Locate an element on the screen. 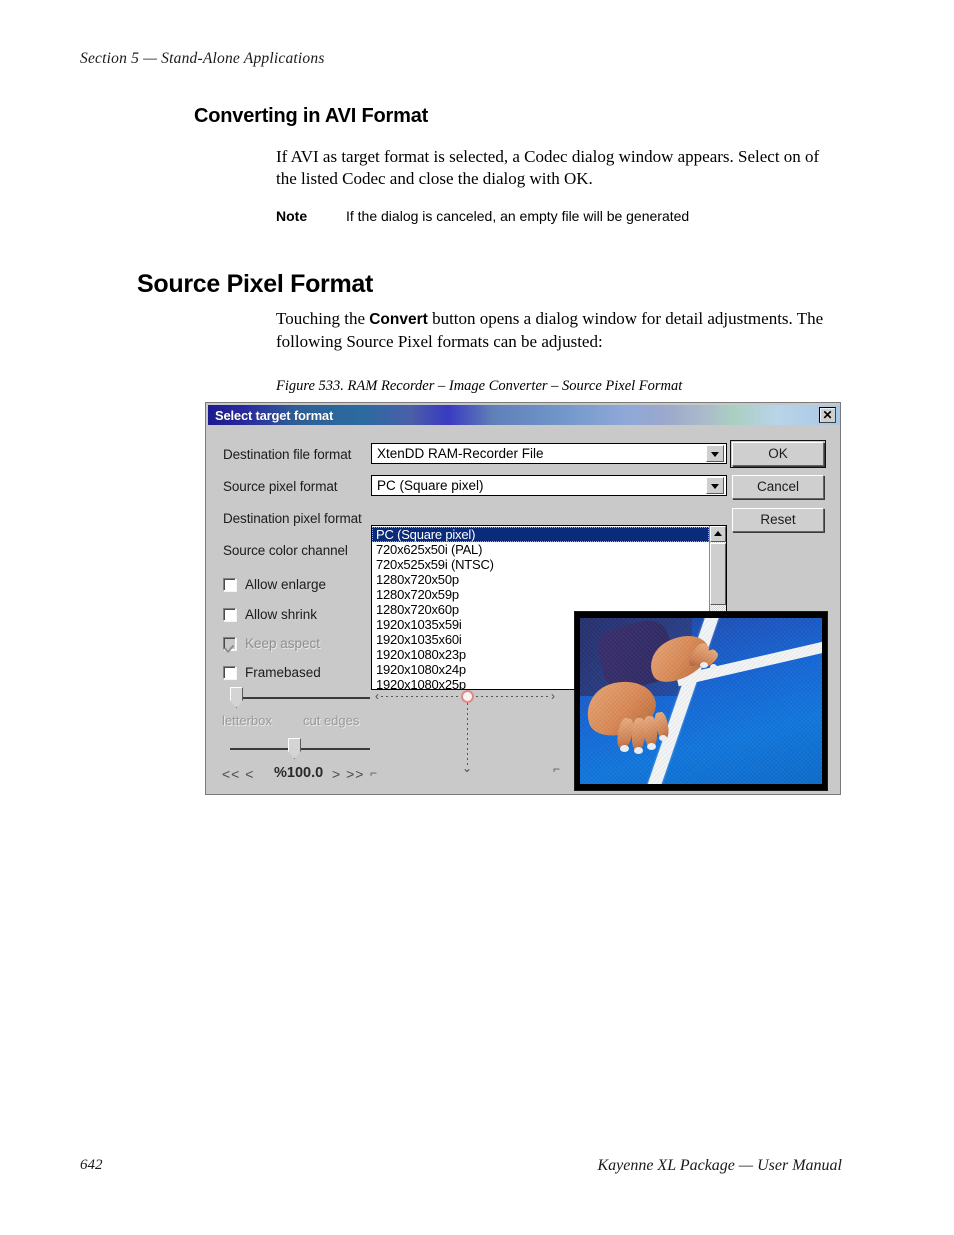 The height and width of the screenshot is (1235, 954). zoom-increase-arrows: > >> is located at coordinates (348, 774).